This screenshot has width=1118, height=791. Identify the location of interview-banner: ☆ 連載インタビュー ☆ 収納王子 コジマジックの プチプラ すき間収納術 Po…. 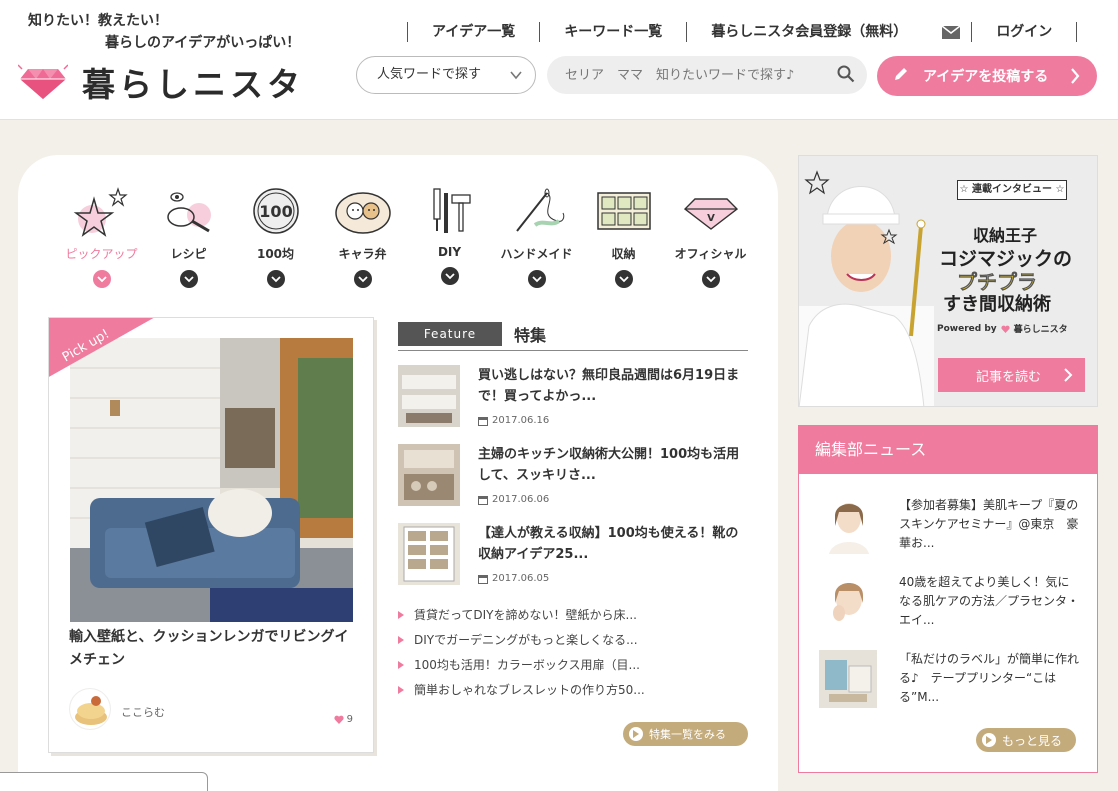
(948, 281).